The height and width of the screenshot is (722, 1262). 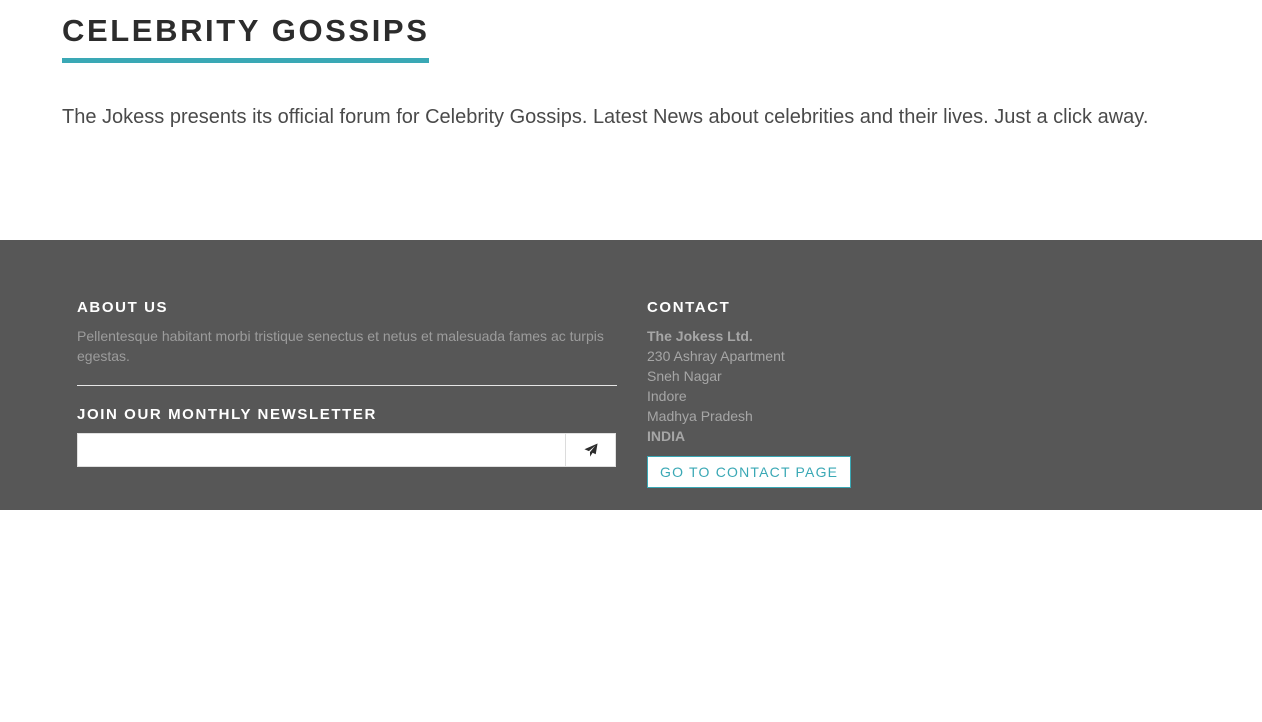 I want to click on contact-heading: CONTACT, so click(x=689, y=307).